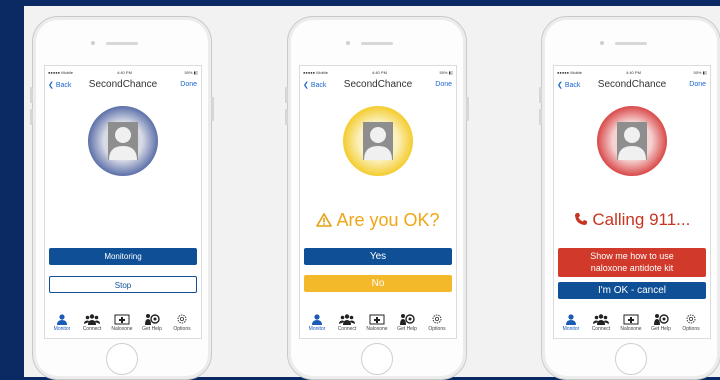 Image resolution: width=720 pixels, height=380 pixels. What do you see at coordinates (378, 256) in the screenshot?
I see `yes-button: Yes` at bounding box center [378, 256].